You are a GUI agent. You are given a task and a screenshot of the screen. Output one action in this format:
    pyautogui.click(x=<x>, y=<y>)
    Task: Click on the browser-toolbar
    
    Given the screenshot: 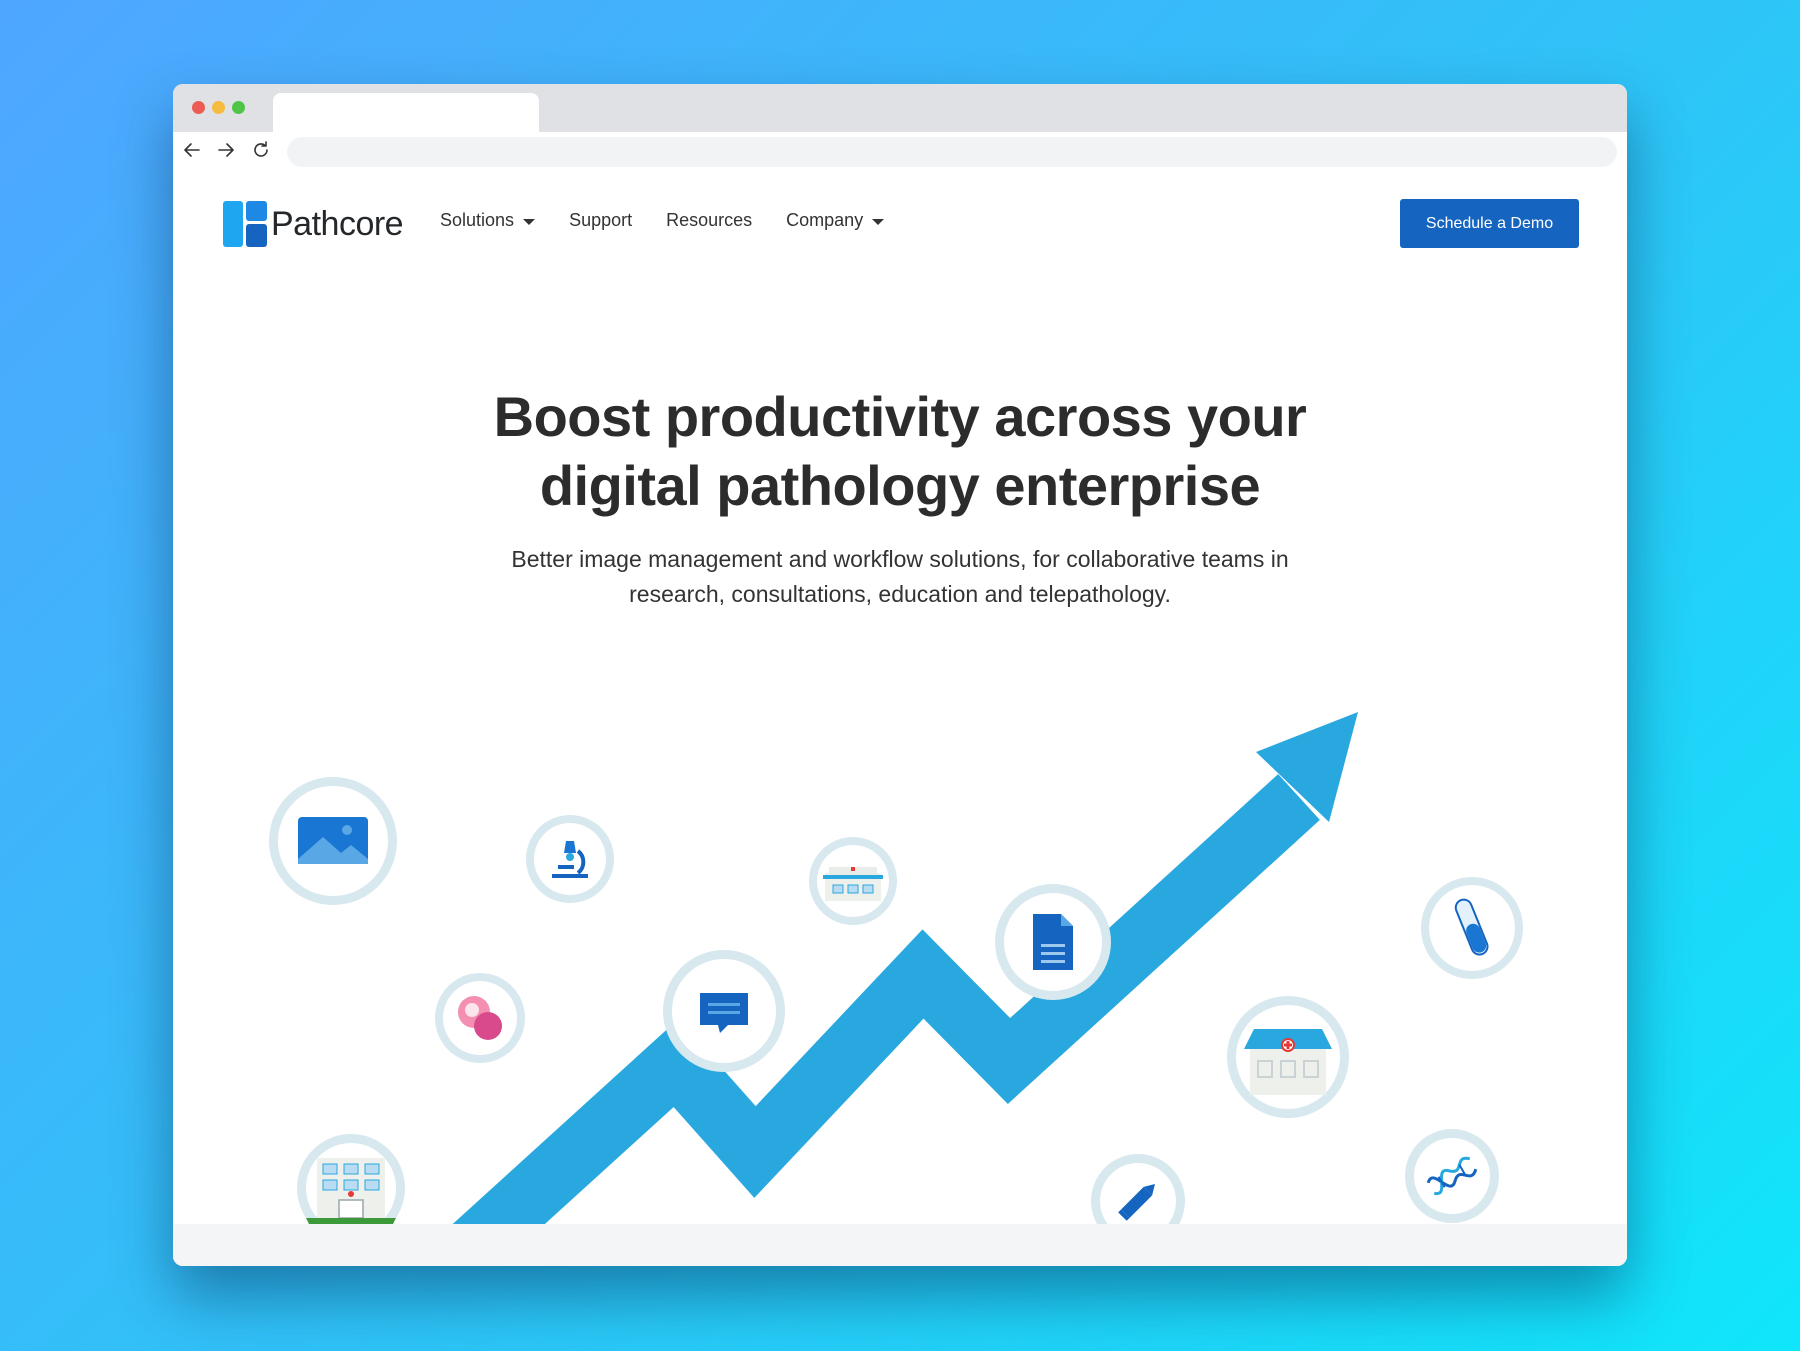 What is the action you would take?
    pyautogui.click(x=900, y=152)
    